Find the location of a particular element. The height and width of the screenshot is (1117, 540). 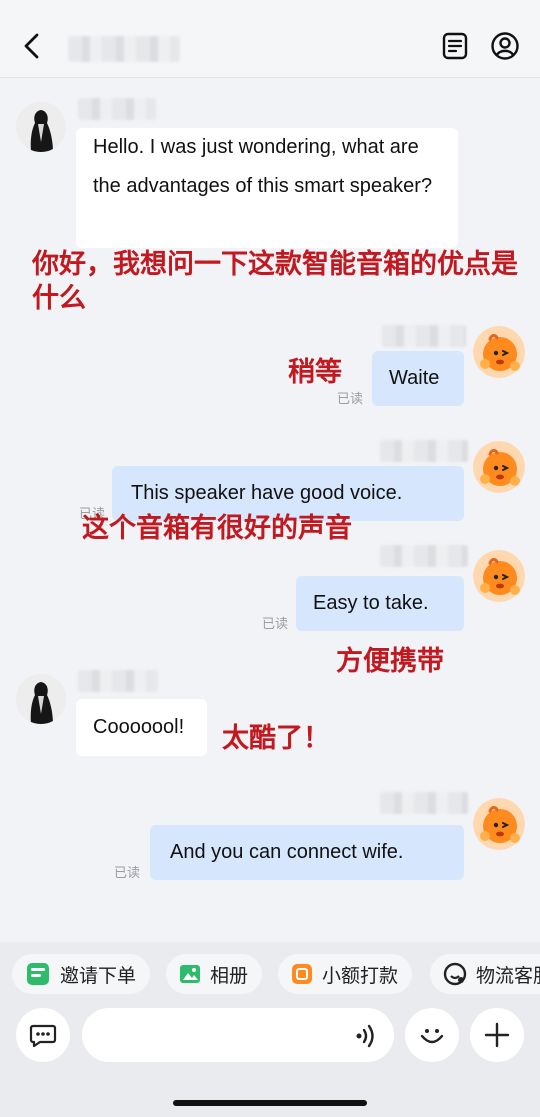

quick-actions-bar: 邀请下单 相册 小额打款 物流客服 is located at coordinates (270, 972).